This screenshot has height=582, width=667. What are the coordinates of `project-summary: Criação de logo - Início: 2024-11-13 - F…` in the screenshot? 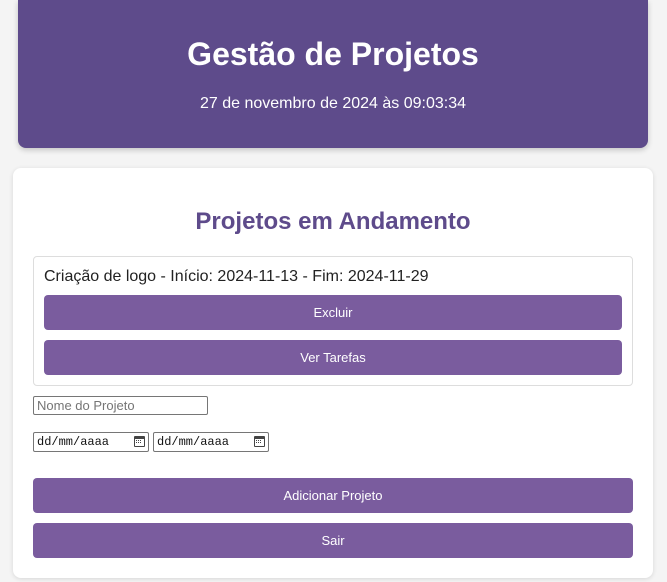 It's located at (236, 276).